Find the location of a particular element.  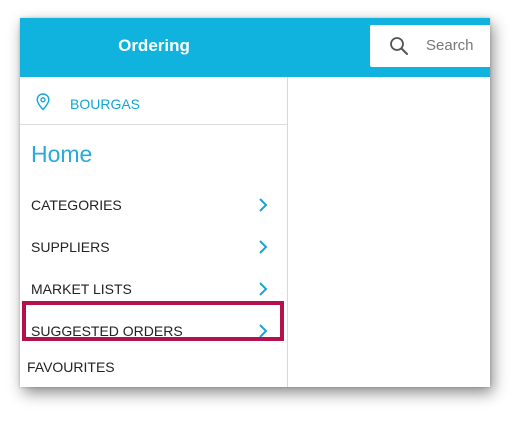

sidebar-item-label: CATEGORIES is located at coordinates (76, 205).